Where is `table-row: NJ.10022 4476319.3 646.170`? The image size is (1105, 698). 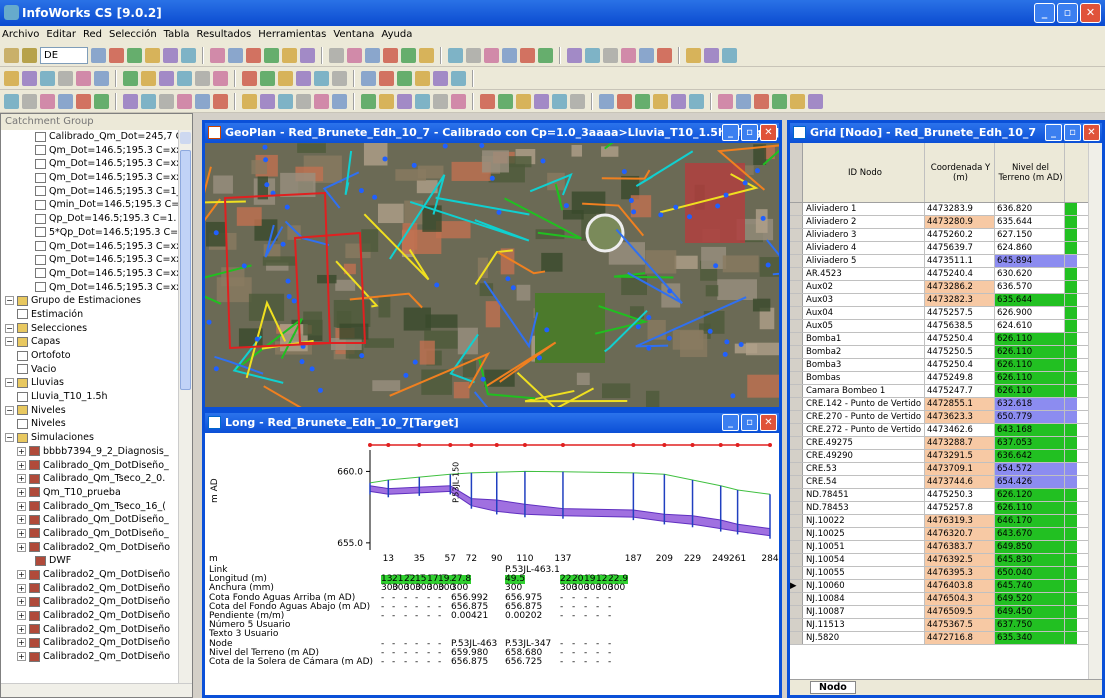
table-row: NJ.10022 4476319.3 646.170 is located at coordinates (946, 521).